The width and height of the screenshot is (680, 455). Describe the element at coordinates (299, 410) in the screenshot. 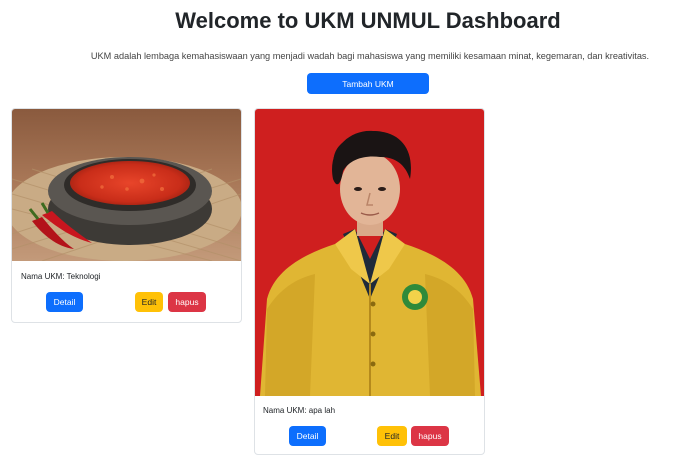

I see `ukm-name-label: Nama UKM: apa lah` at that location.